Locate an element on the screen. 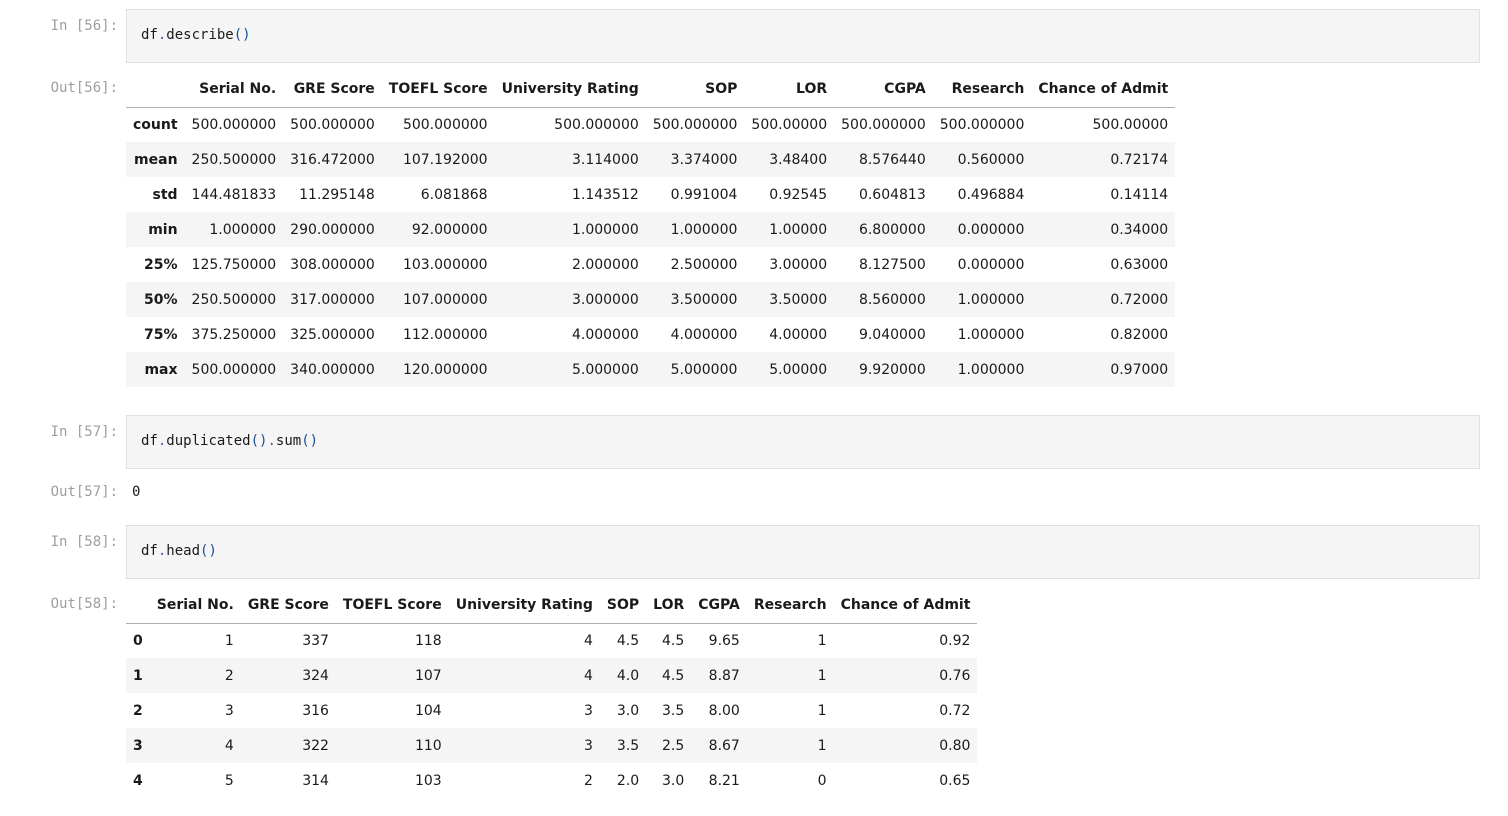 Image resolution: width=1508 pixels, height=816 pixels. table-cell: 107.000000 is located at coordinates (445, 299).